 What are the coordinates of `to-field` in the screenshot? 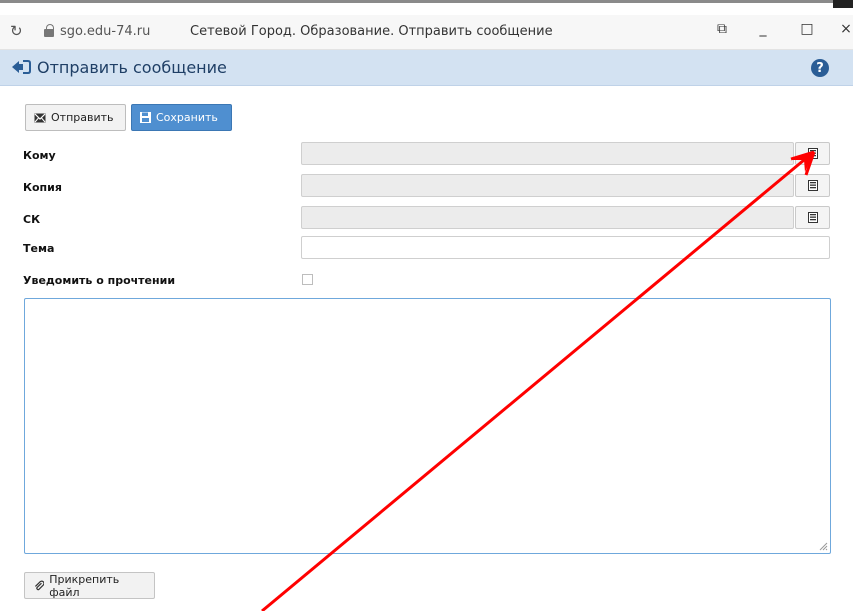 It's located at (547, 153).